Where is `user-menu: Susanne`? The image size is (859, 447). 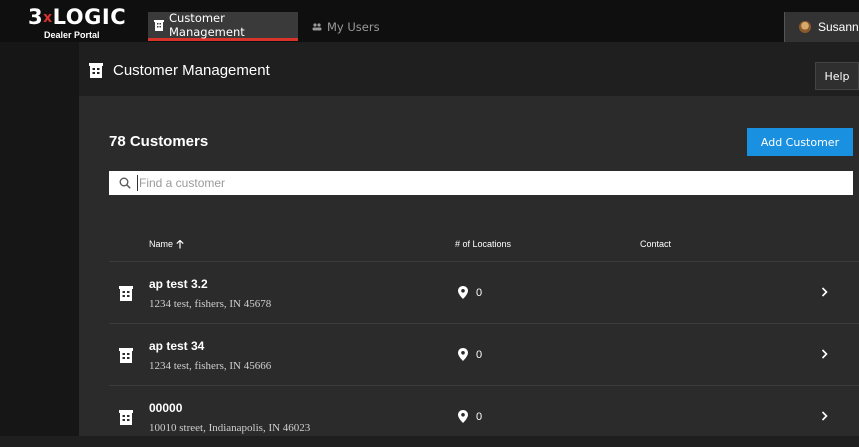
user-menu: Susanne is located at coordinates (821, 27).